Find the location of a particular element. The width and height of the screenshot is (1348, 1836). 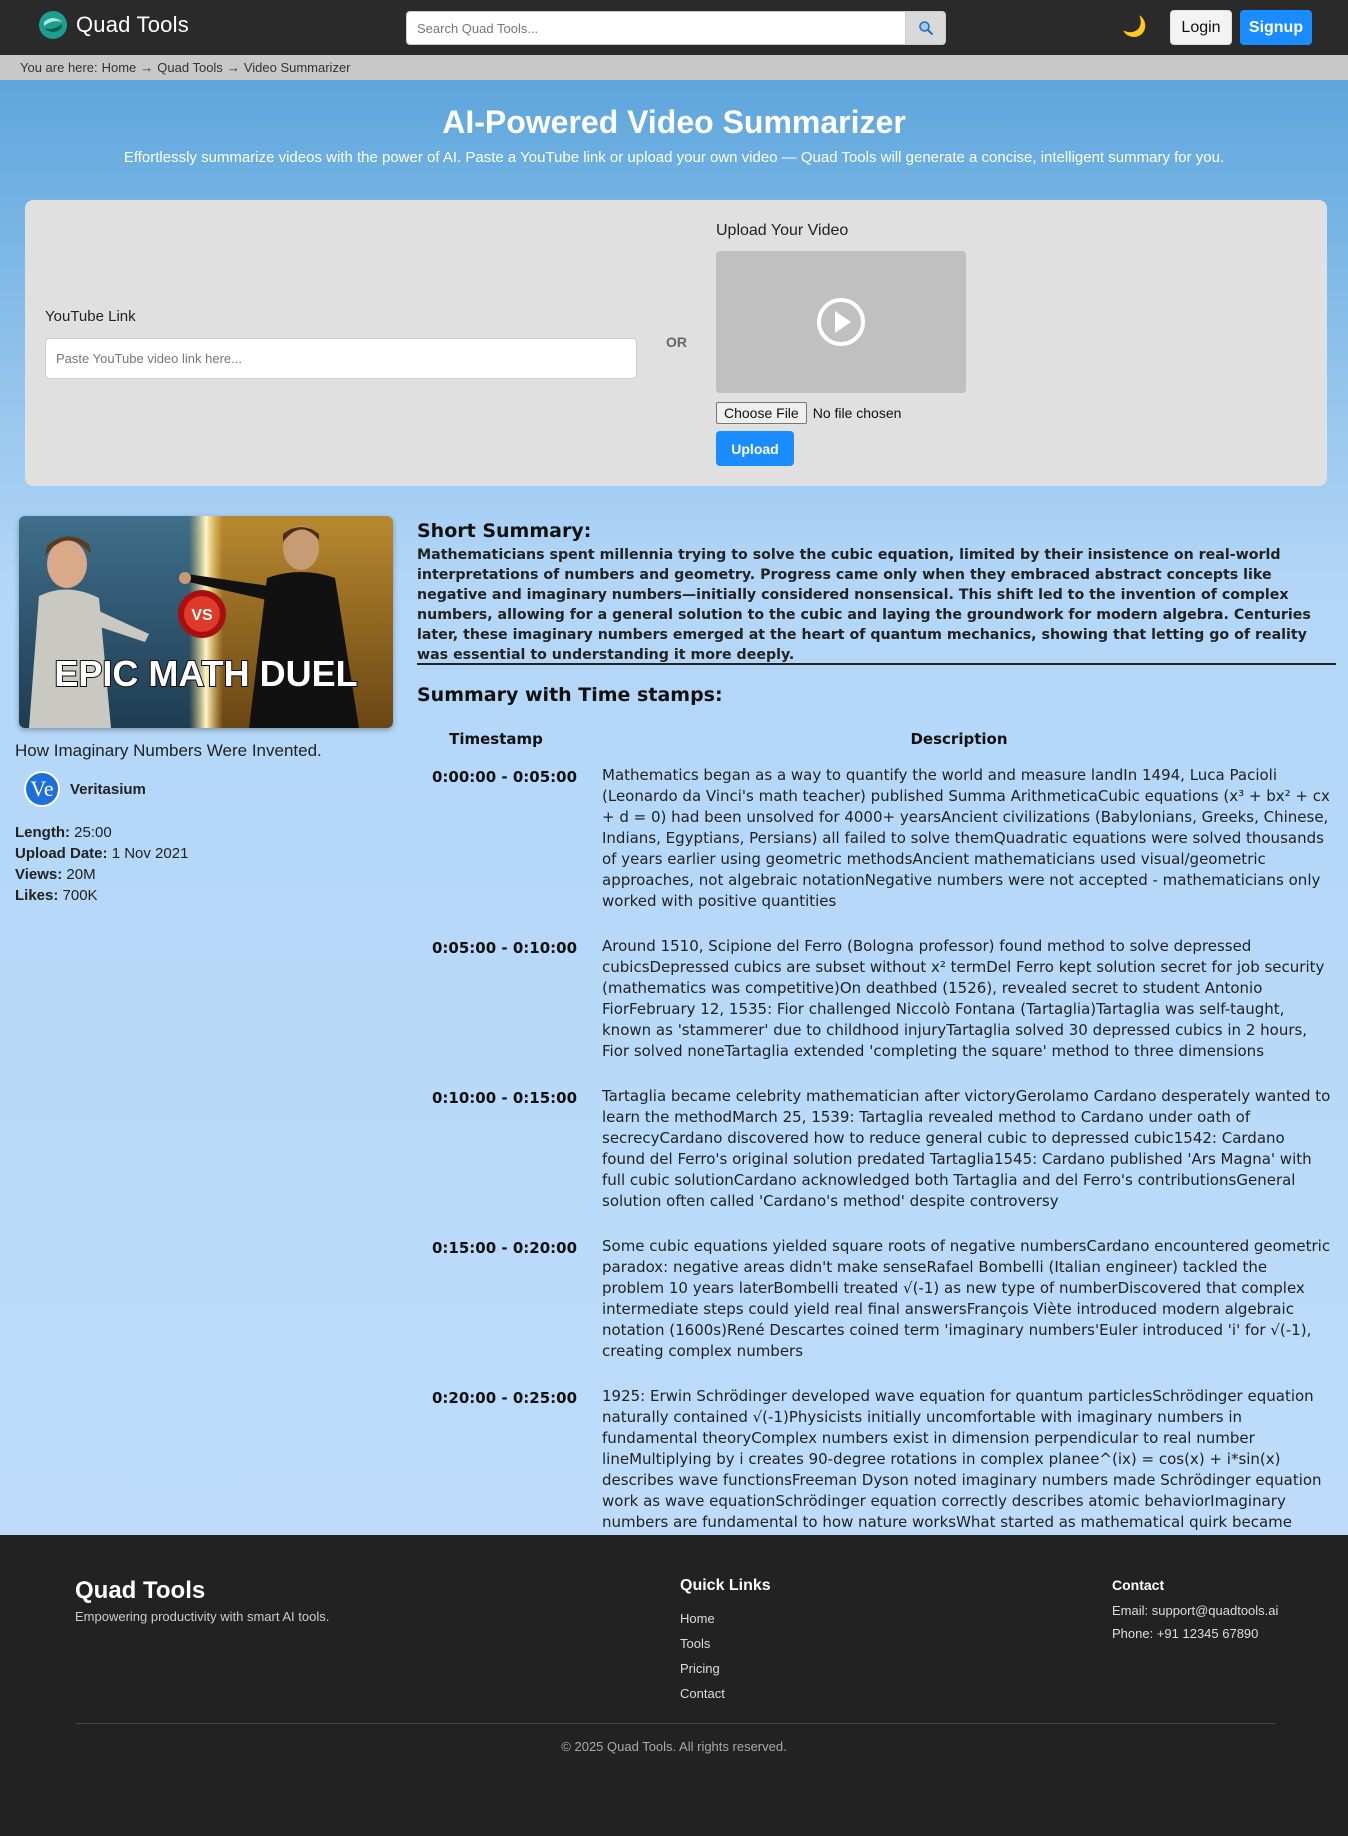

youtube-link-input is located at coordinates (341, 358).